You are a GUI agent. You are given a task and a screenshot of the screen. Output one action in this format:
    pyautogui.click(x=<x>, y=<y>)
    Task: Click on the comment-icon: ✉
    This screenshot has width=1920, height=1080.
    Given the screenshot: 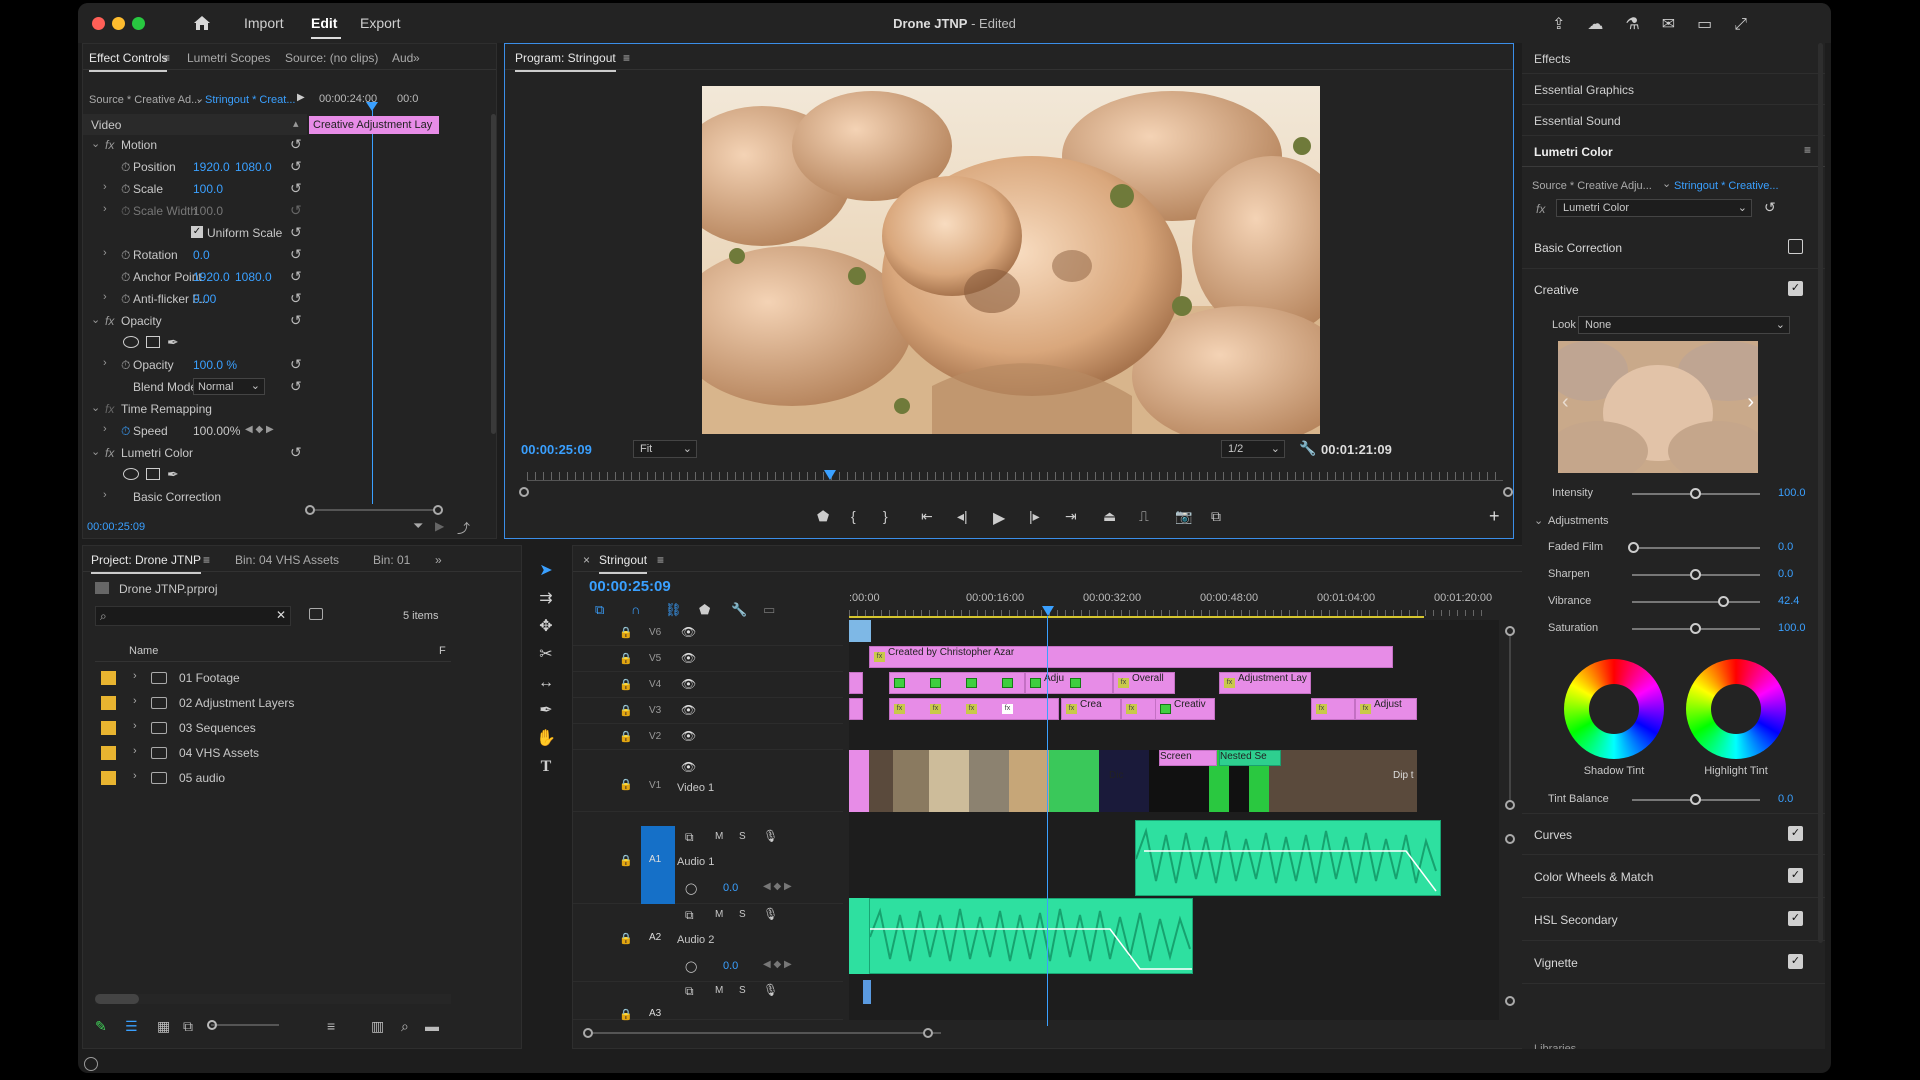 What is the action you would take?
    pyautogui.click(x=1679, y=24)
    